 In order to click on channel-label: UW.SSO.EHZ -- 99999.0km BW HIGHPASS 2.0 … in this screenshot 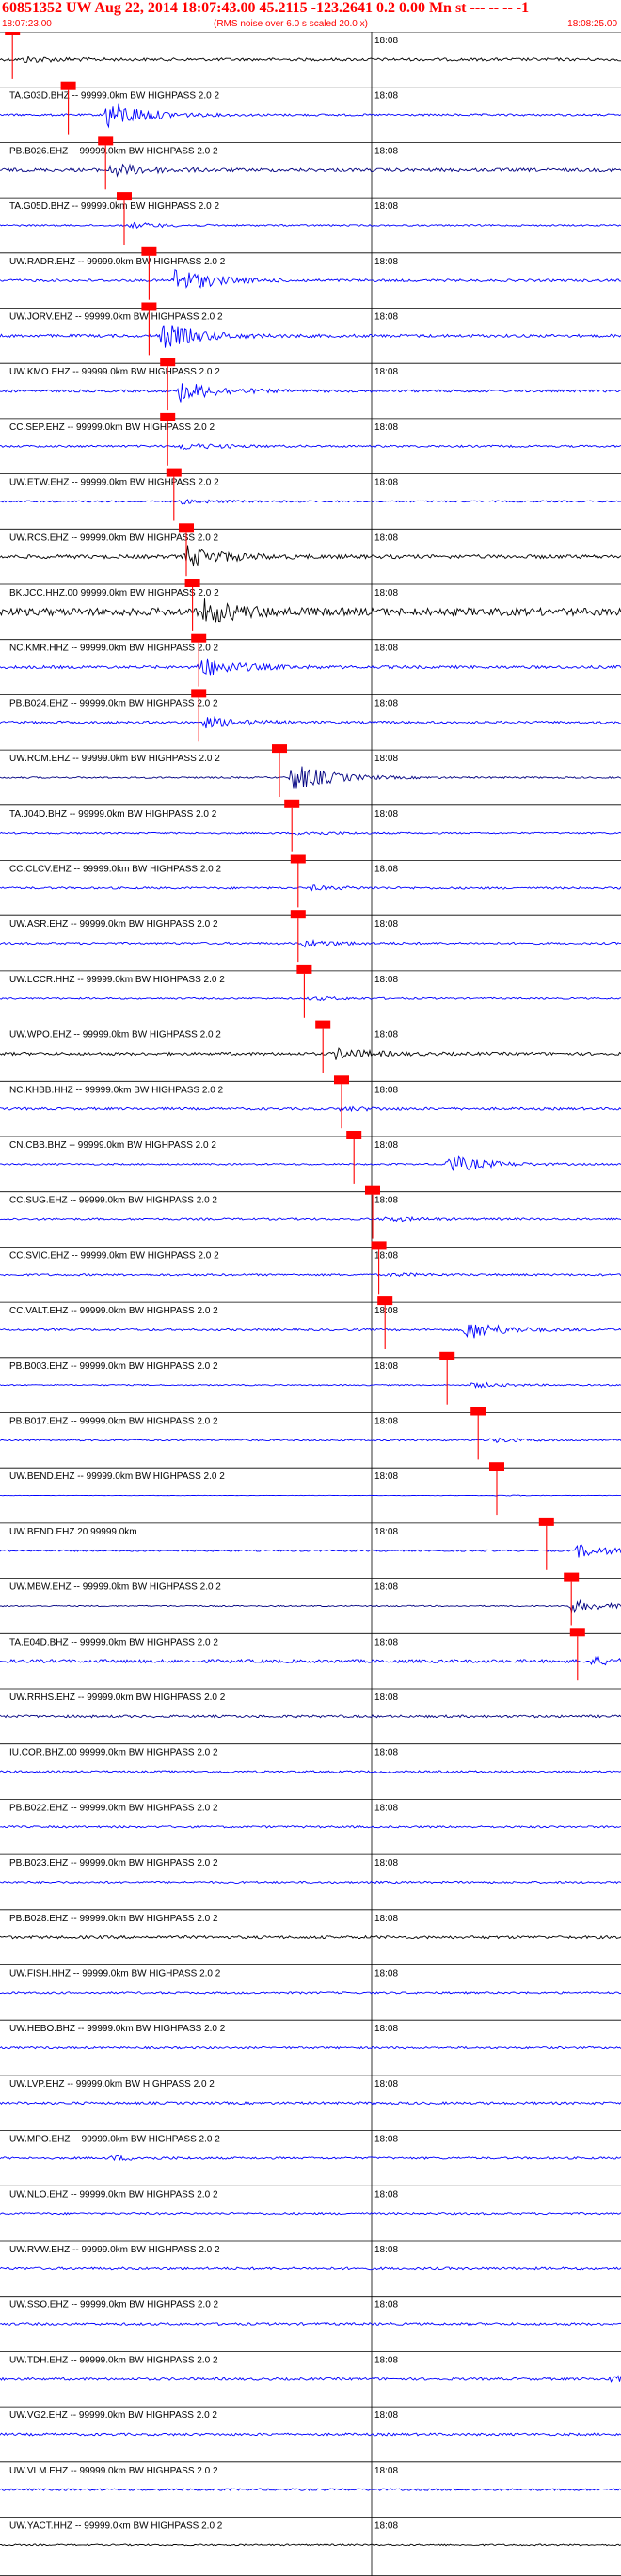, I will do `click(114, 2306)`.